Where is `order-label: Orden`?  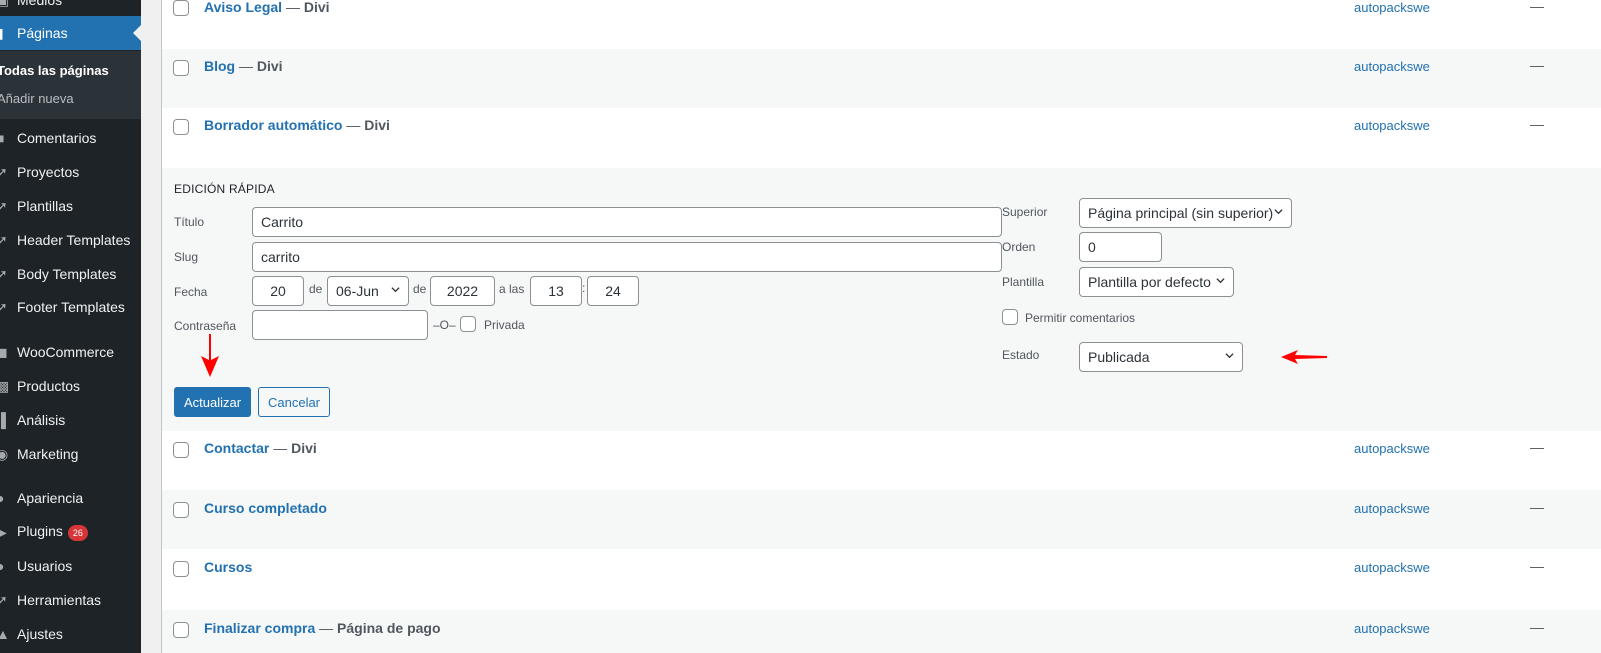
order-label: Orden is located at coordinates (1019, 247).